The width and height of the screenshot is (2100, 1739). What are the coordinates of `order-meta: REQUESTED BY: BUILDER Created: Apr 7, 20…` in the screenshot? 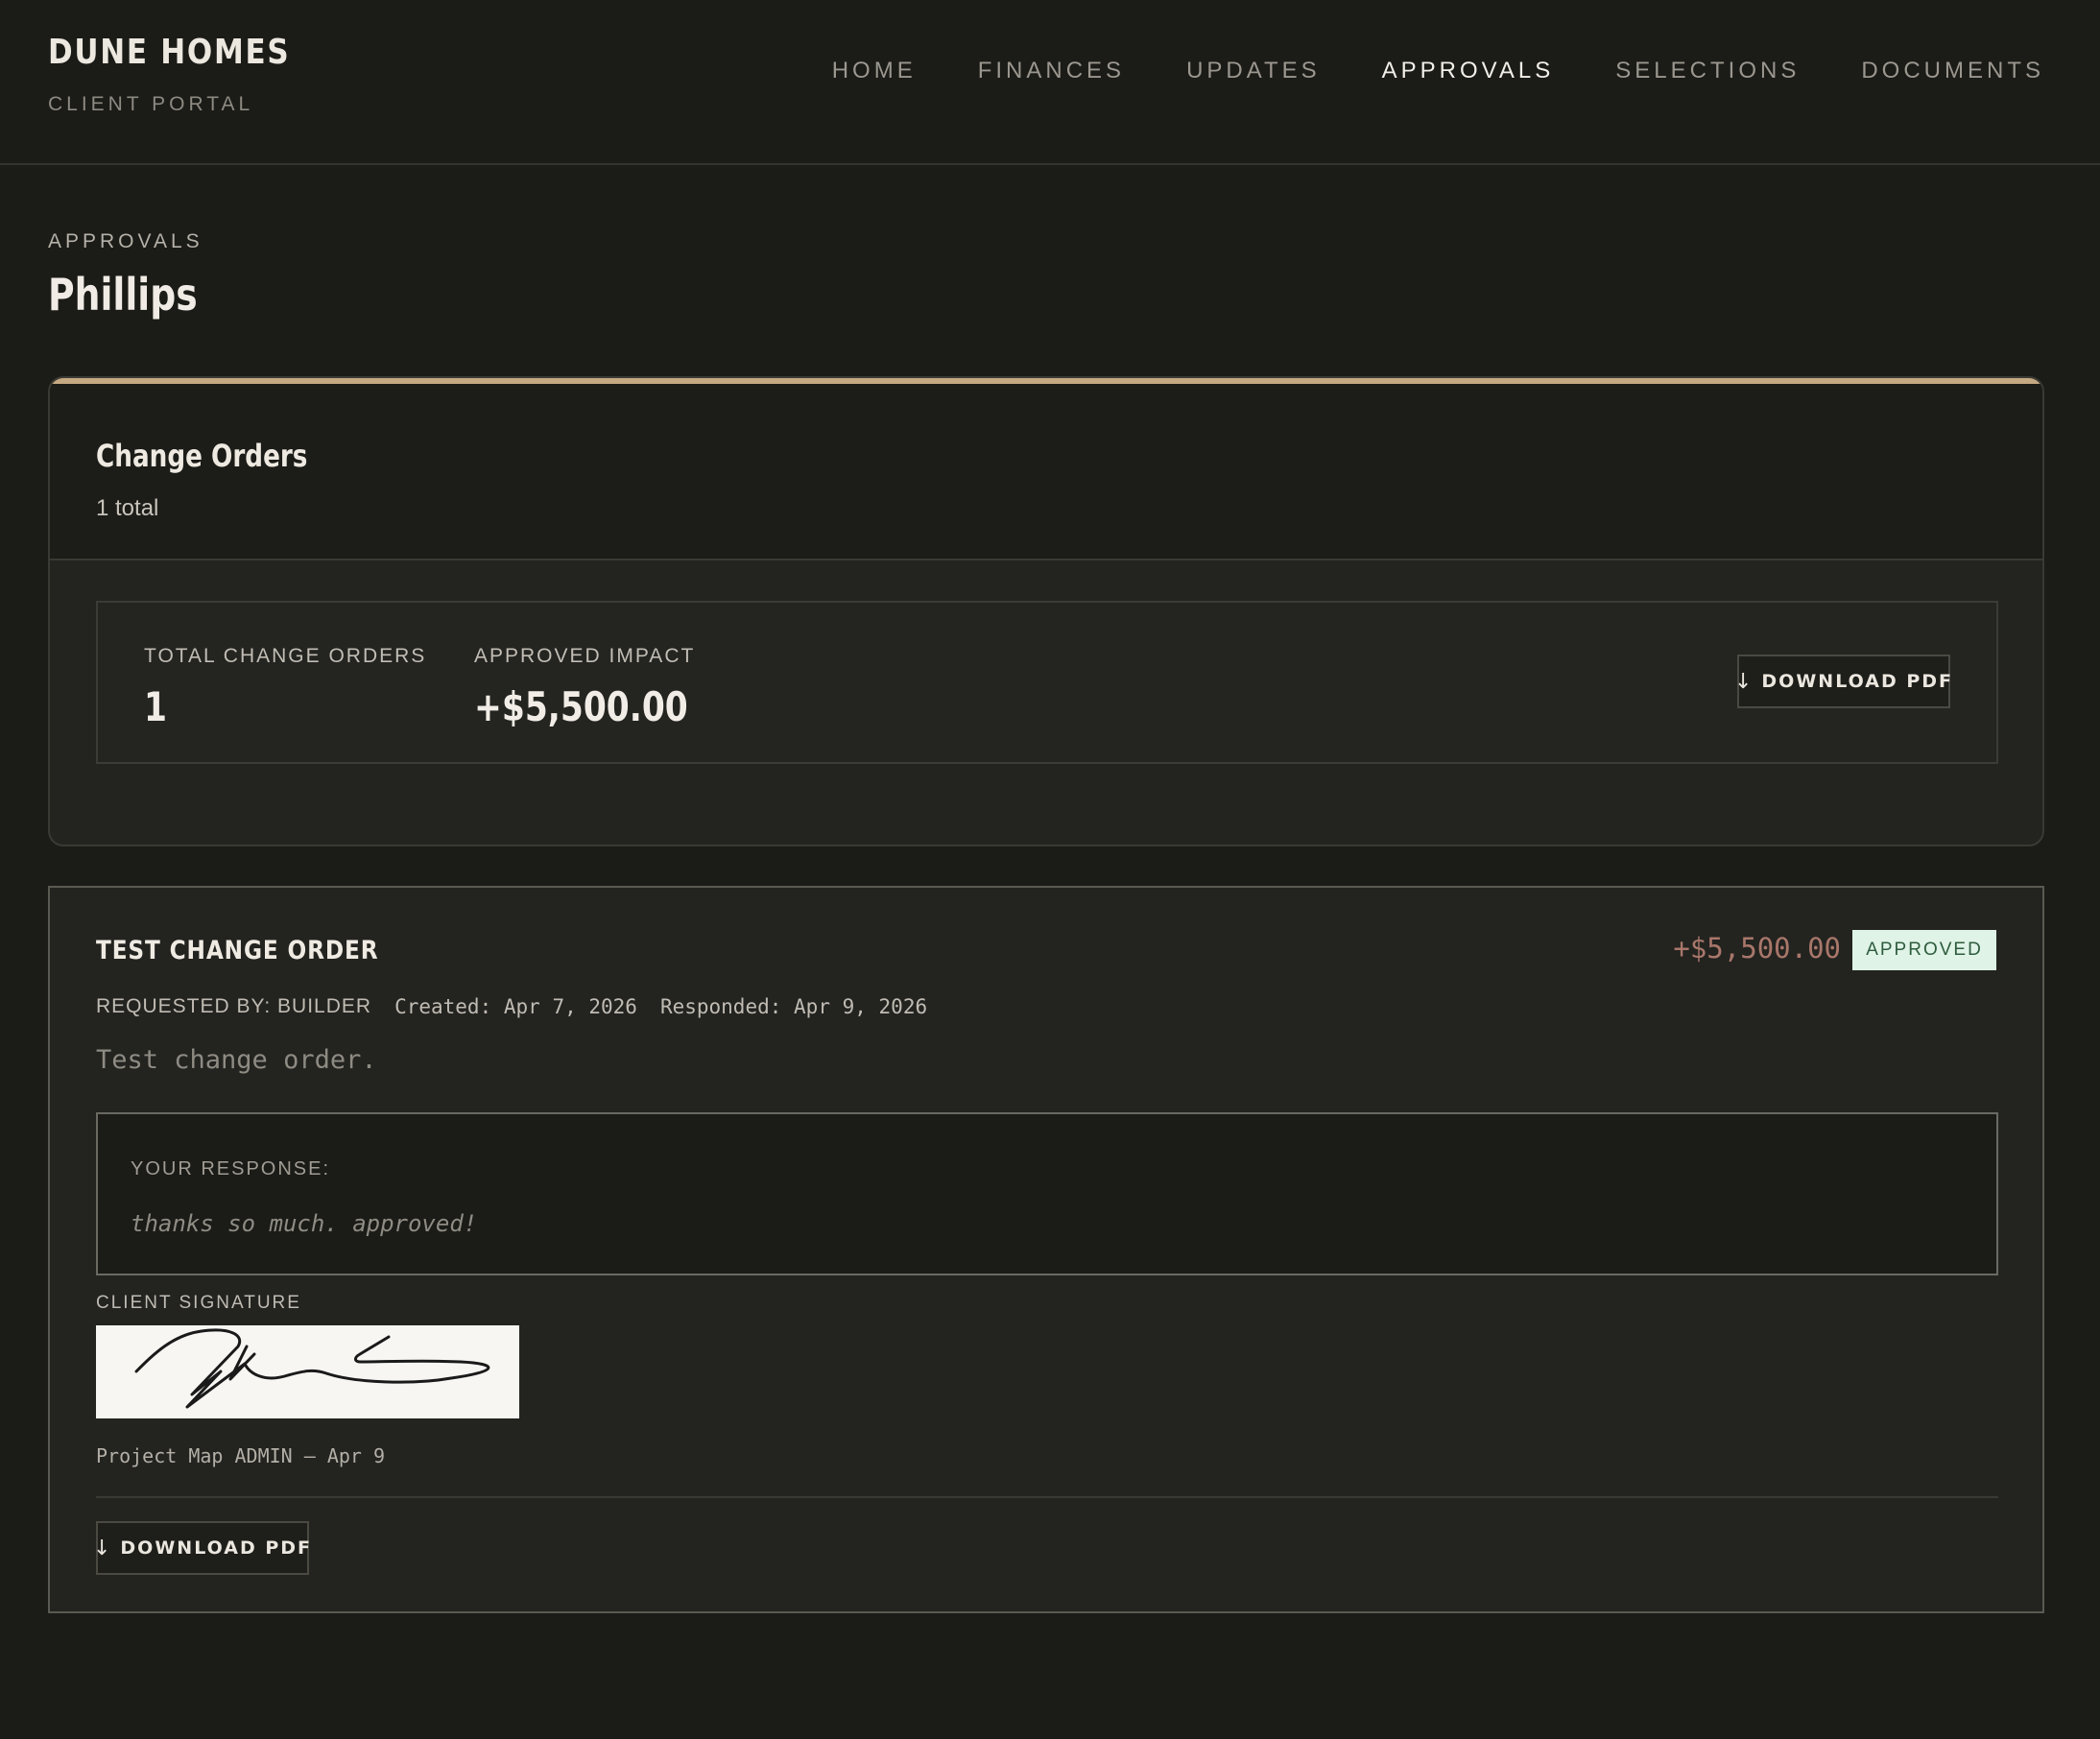 It's located at (511, 1006).